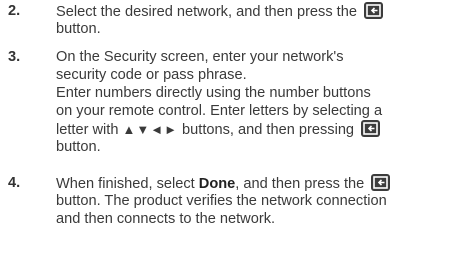  I want to click on step-line: letter with, so click(87, 130).